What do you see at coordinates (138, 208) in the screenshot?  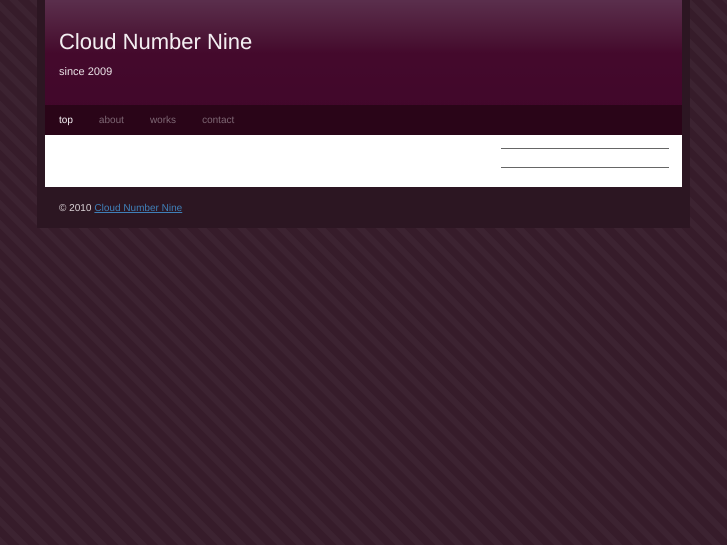 I see `footer-link: Cloud Number Nine` at bounding box center [138, 208].